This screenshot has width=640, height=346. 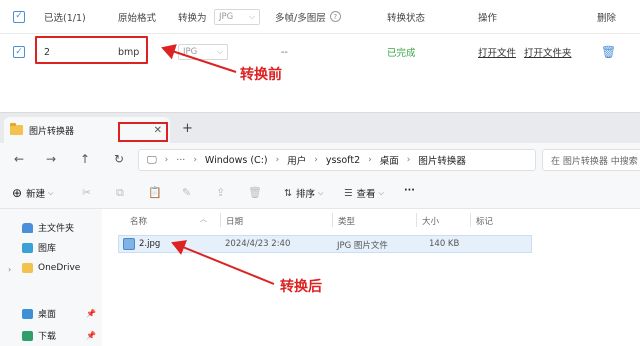 What do you see at coordinates (47, 249) in the screenshot?
I see `sidebar-item-label: 图库` at bounding box center [47, 249].